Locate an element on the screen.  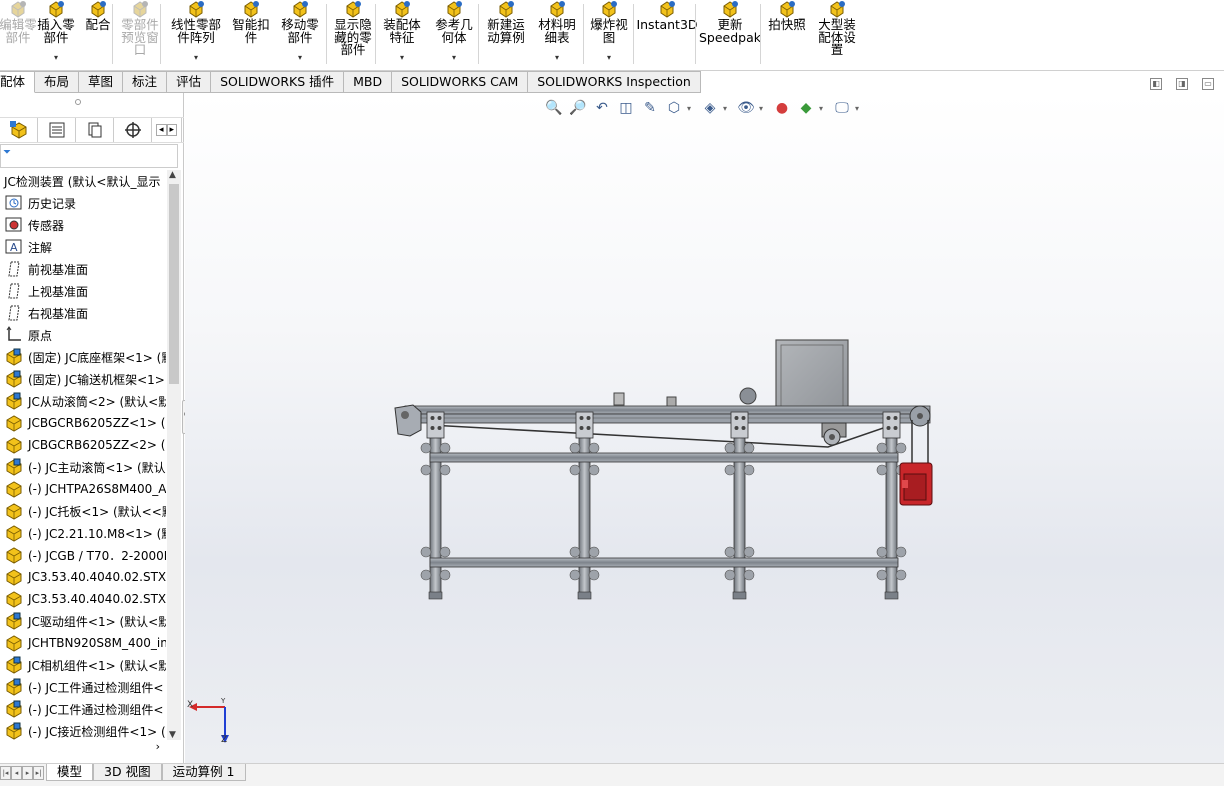
instant3d-button: Instant3D is located at coordinates (667, 33).